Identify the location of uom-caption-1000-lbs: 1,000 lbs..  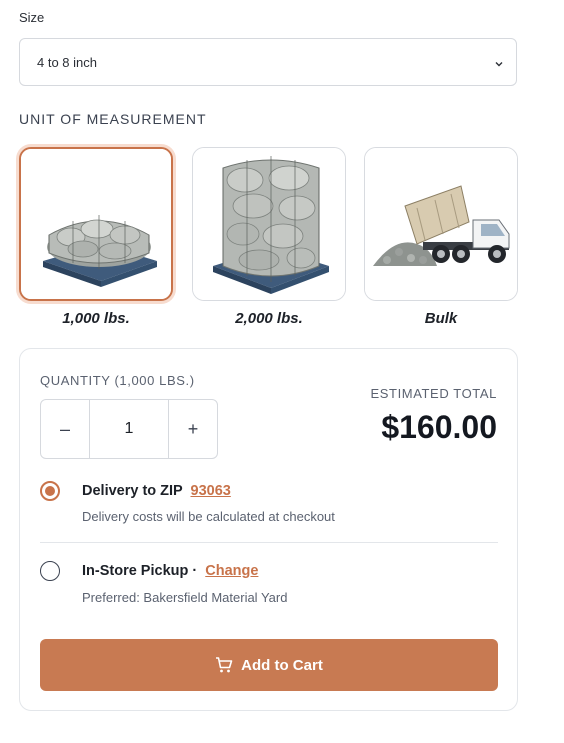
(96, 318).